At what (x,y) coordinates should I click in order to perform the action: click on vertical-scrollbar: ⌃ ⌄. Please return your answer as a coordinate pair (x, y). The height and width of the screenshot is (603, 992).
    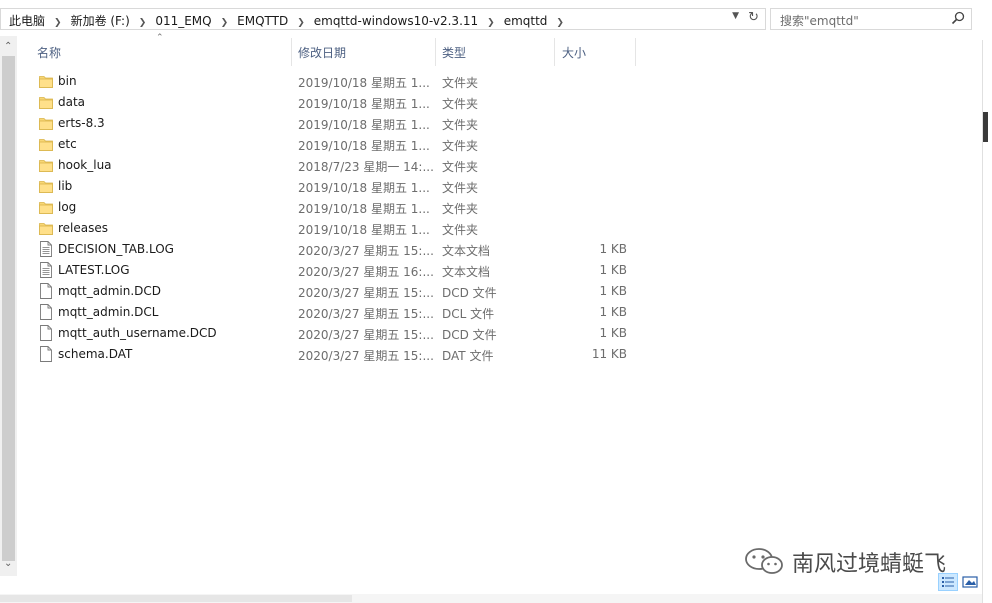
    Looking at the image, I should click on (8, 306).